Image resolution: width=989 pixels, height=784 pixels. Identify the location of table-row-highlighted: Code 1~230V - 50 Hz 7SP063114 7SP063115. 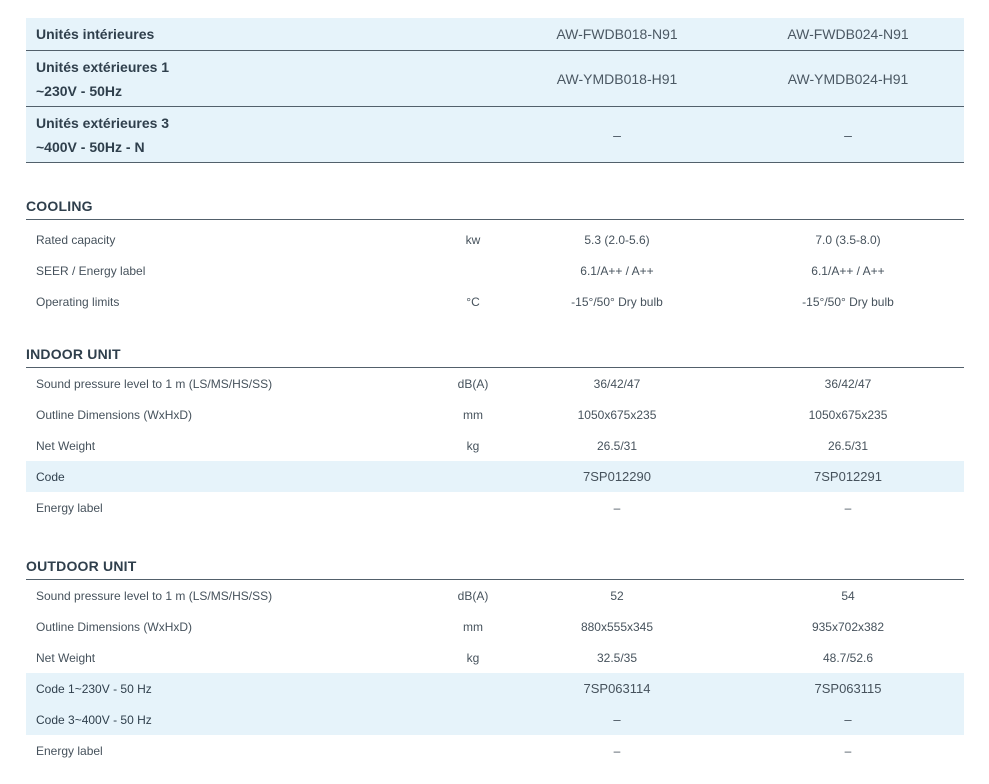
(495, 688).